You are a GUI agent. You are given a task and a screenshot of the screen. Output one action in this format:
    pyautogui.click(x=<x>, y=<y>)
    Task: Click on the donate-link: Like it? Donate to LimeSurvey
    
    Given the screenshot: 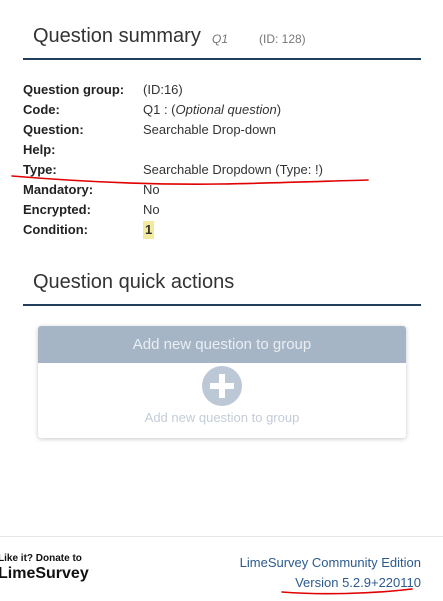 What is the action you would take?
    pyautogui.click(x=44, y=568)
    